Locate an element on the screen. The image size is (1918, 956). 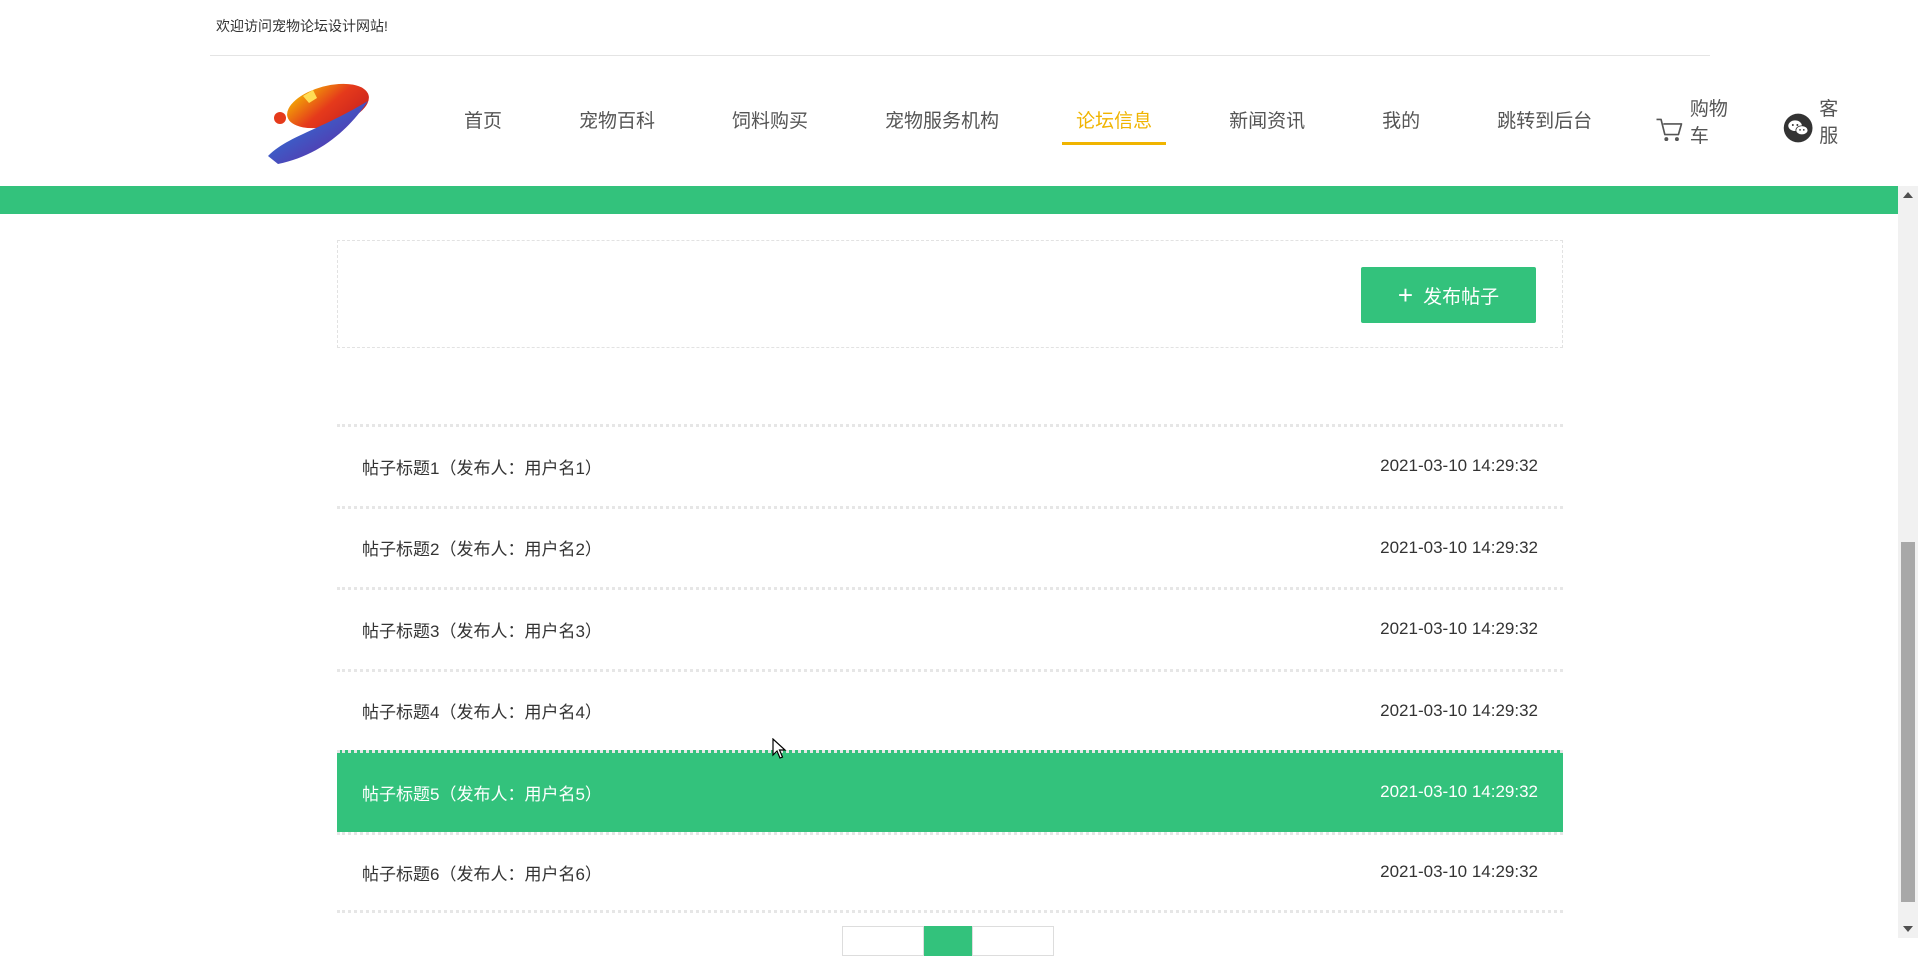
scroll-up-arrow-icon is located at coordinates (1908, 195).